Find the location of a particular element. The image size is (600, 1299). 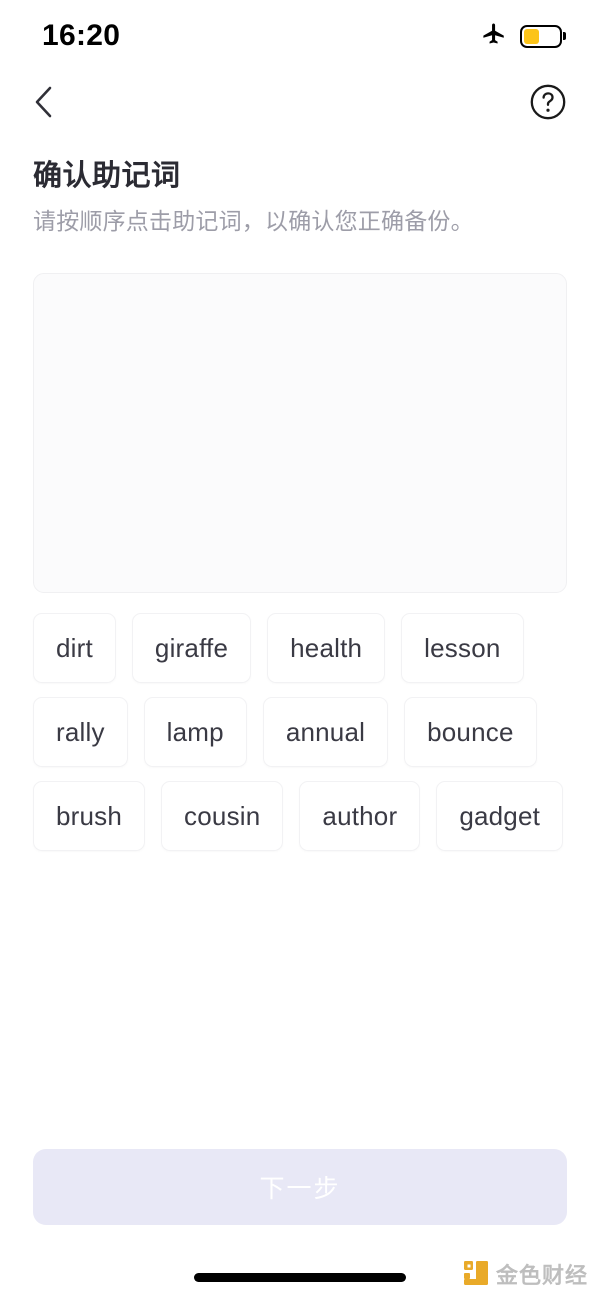

word-chip: lamp is located at coordinates (195, 732).